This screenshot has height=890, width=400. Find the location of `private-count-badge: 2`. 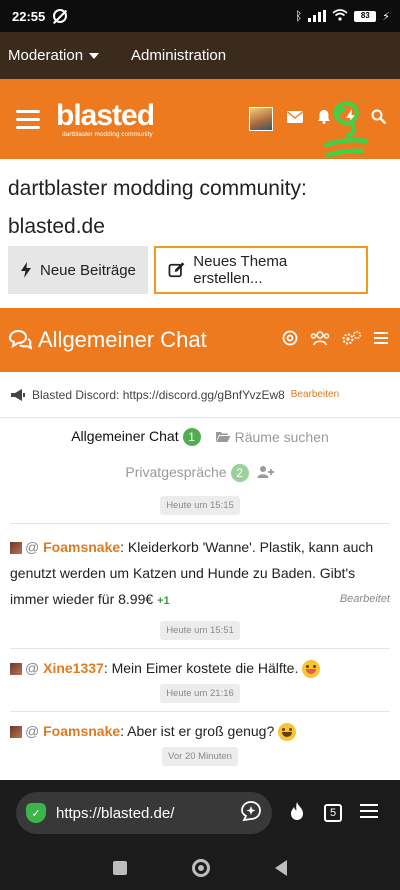

private-count-badge: 2 is located at coordinates (239, 473).